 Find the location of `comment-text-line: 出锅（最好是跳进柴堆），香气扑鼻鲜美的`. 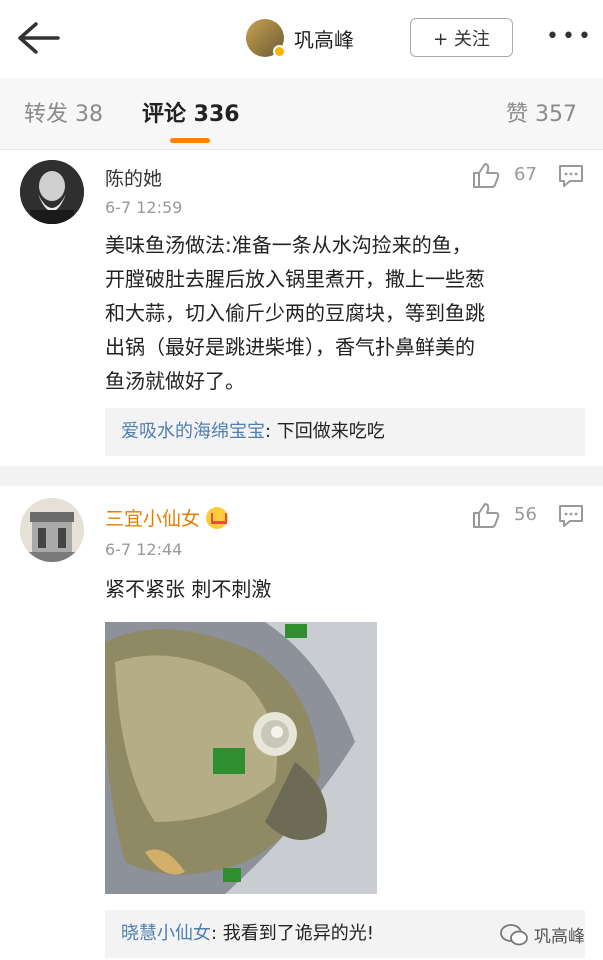

comment-text-line: 出锅（最好是跳进柴堆），香气扑鼻鲜美的 is located at coordinates (290, 347).